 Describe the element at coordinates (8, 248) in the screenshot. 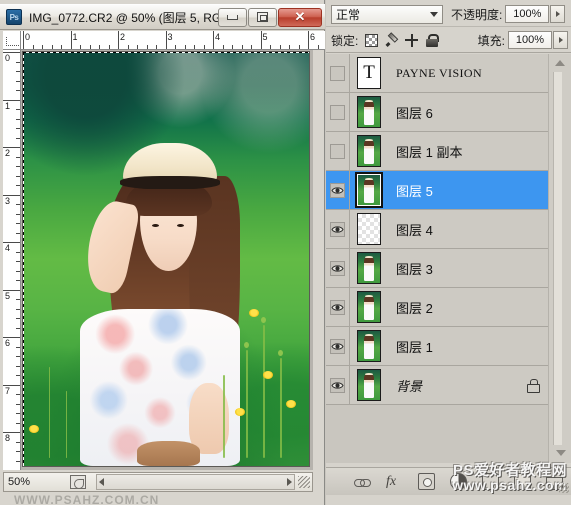

I see `ruler-label: 4` at that location.